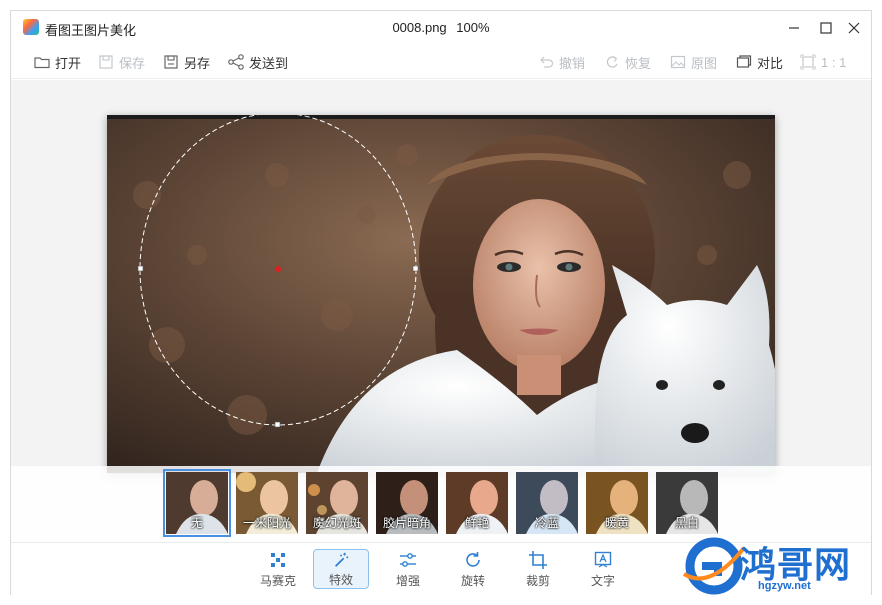  Describe the element at coordinates (340, 580) in the screenshot. I see `effects-label: 特效` at that location.